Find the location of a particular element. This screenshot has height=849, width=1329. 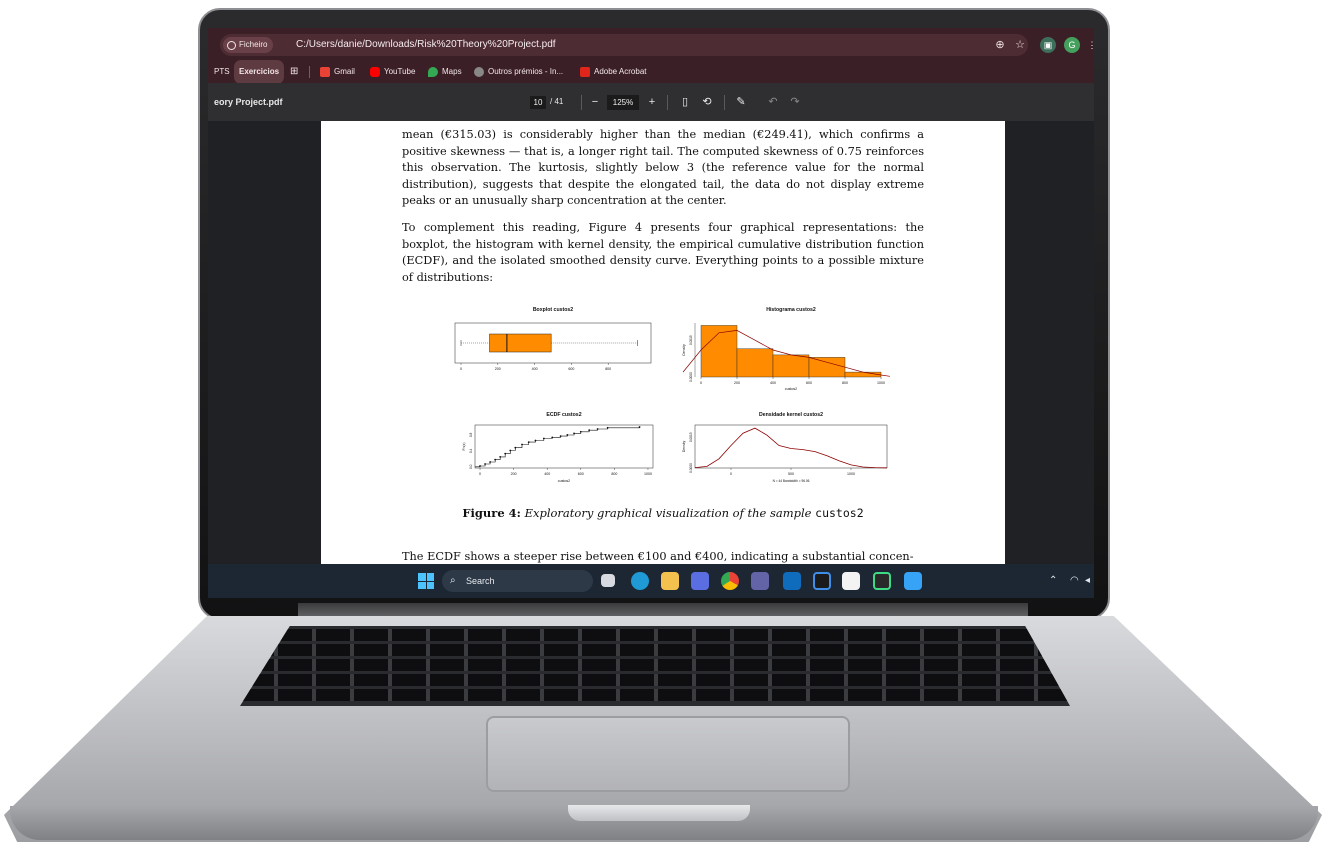

ecdf-y-tick-label: 0.0 is located at coordinates (471, 466).